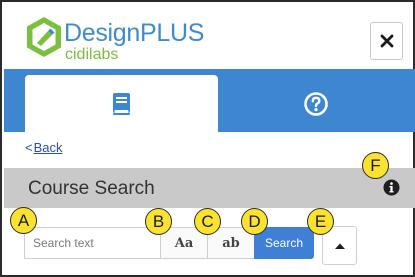 This screenshot has width=415, height=277. I want to click on callout-marker-e: E, so click(320, 221).